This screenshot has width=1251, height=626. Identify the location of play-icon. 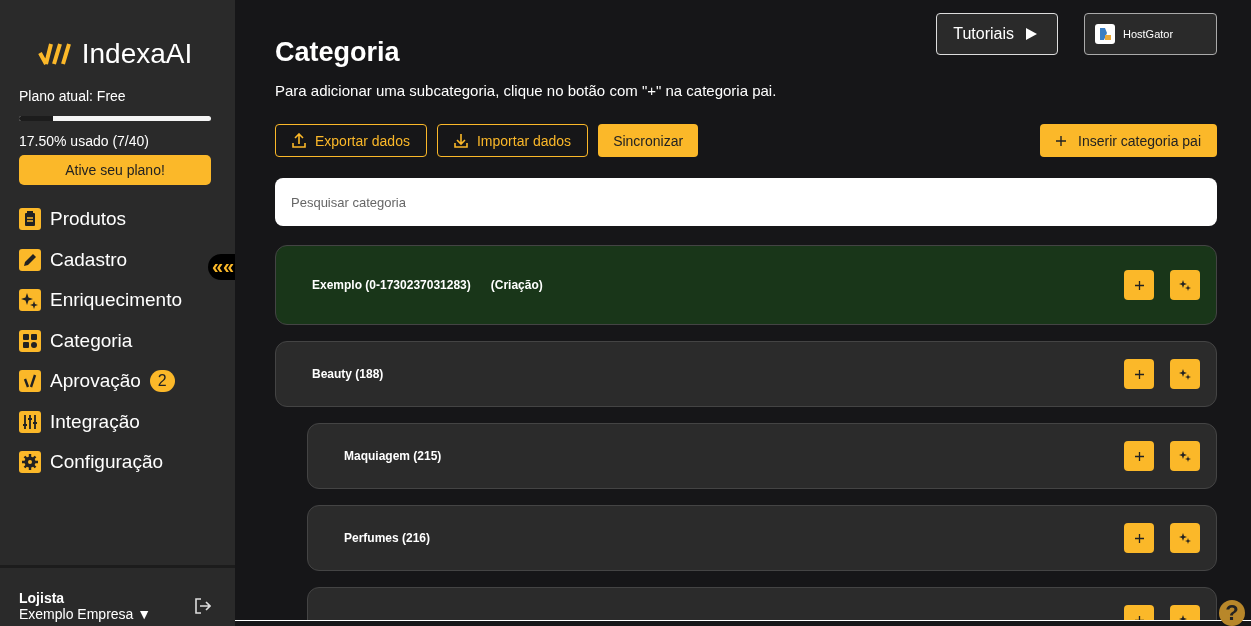
(1031, 34).